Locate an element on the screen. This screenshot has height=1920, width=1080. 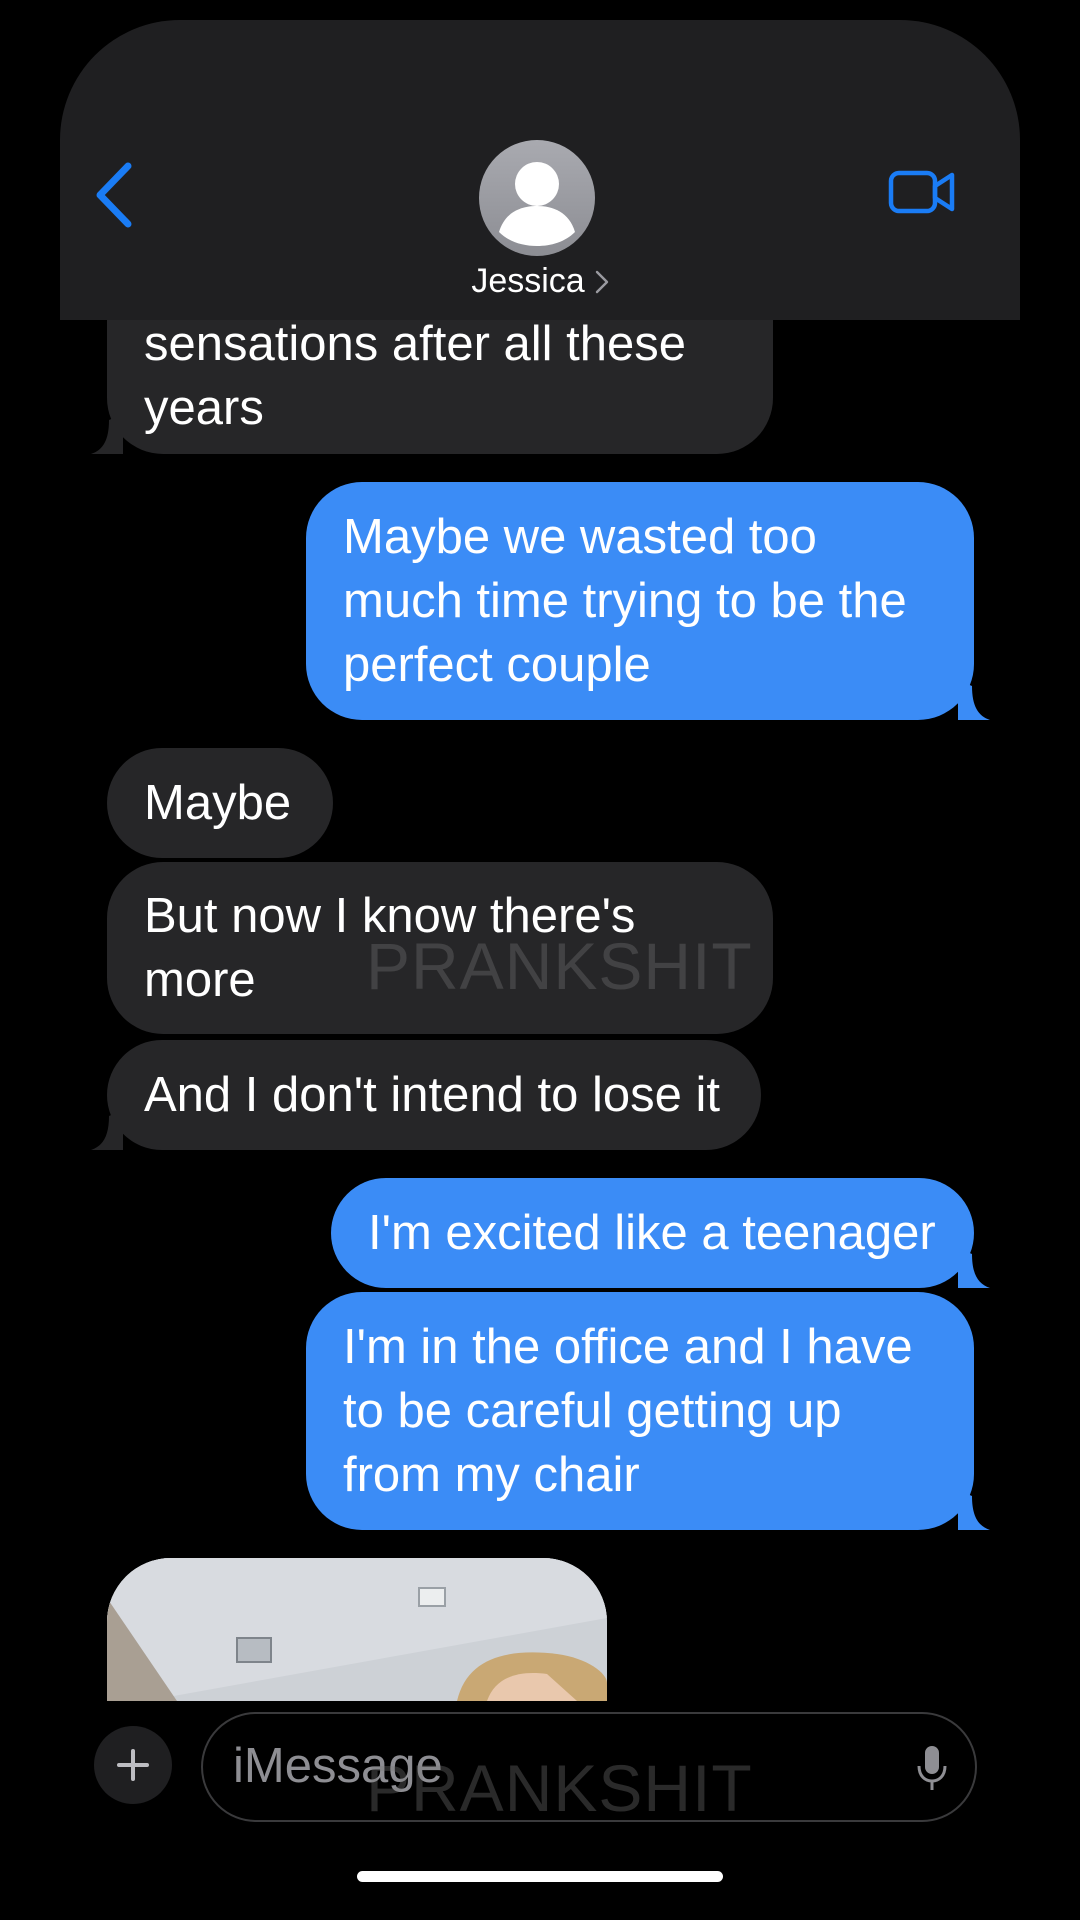
message-bubble-incoming: Maybe is located at coordinates (220, 803).